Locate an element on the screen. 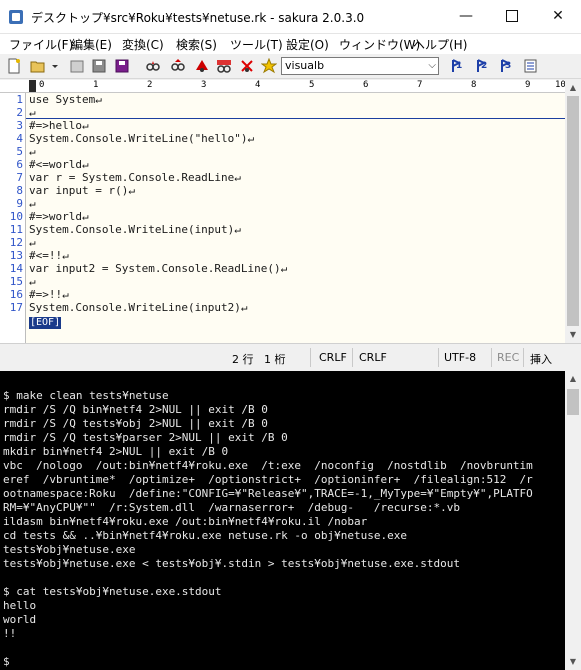  open-dropdown-icon is located at coordinates (55, 66).